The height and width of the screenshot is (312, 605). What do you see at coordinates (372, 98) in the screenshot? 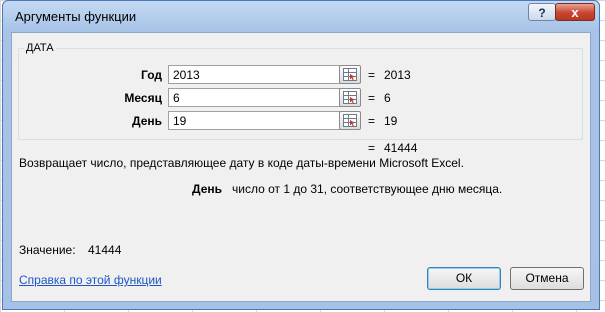
I see `month-eq: =` at bounding box center [372, 98].